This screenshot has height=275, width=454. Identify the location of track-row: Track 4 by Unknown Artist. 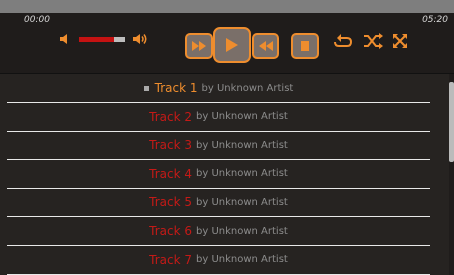
(218, 174).